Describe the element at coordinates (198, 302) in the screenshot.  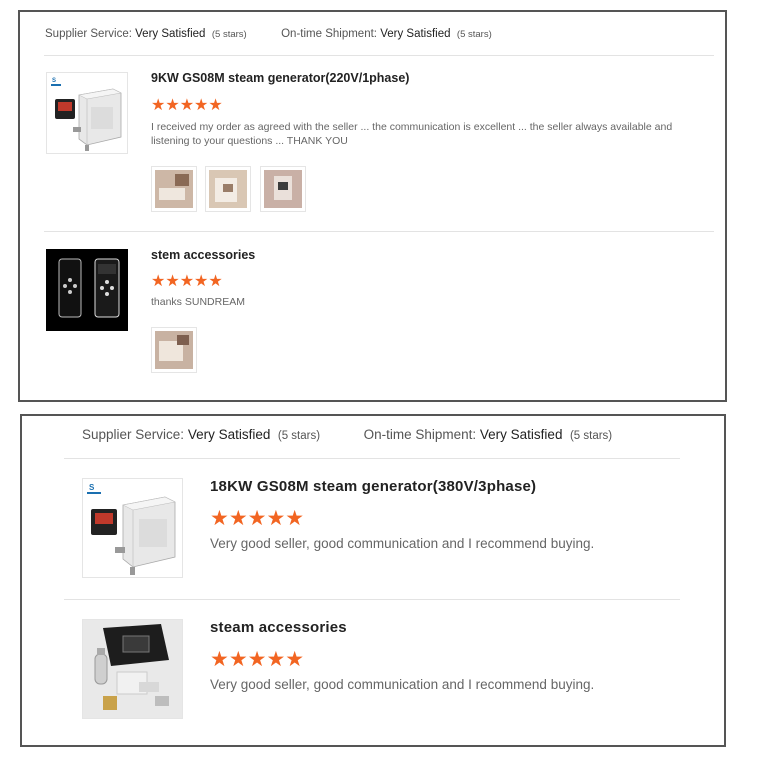
I see `review-text: thanks SUNDREAM` at that location.